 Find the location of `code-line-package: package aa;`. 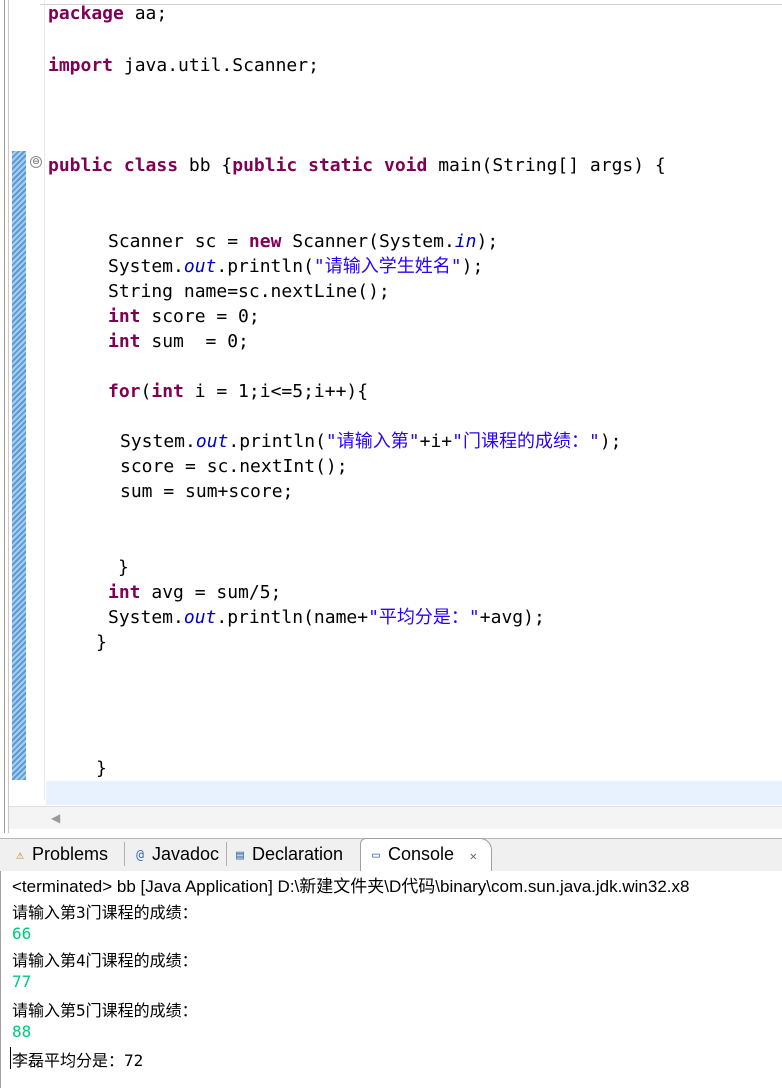

code-line-package: package aa; is located at coordinates (107, 14).